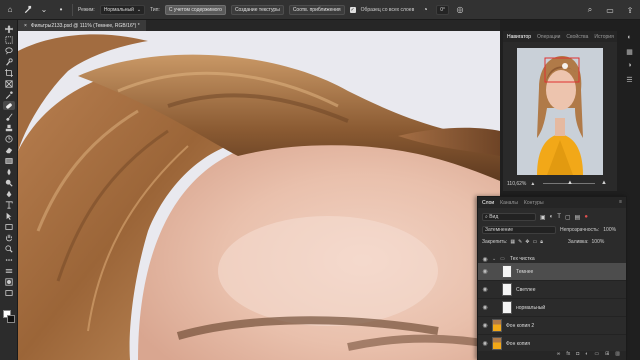 This screenshot has width=640, height=360. I want to click on trash-icon: ▥, so click(617, 355).